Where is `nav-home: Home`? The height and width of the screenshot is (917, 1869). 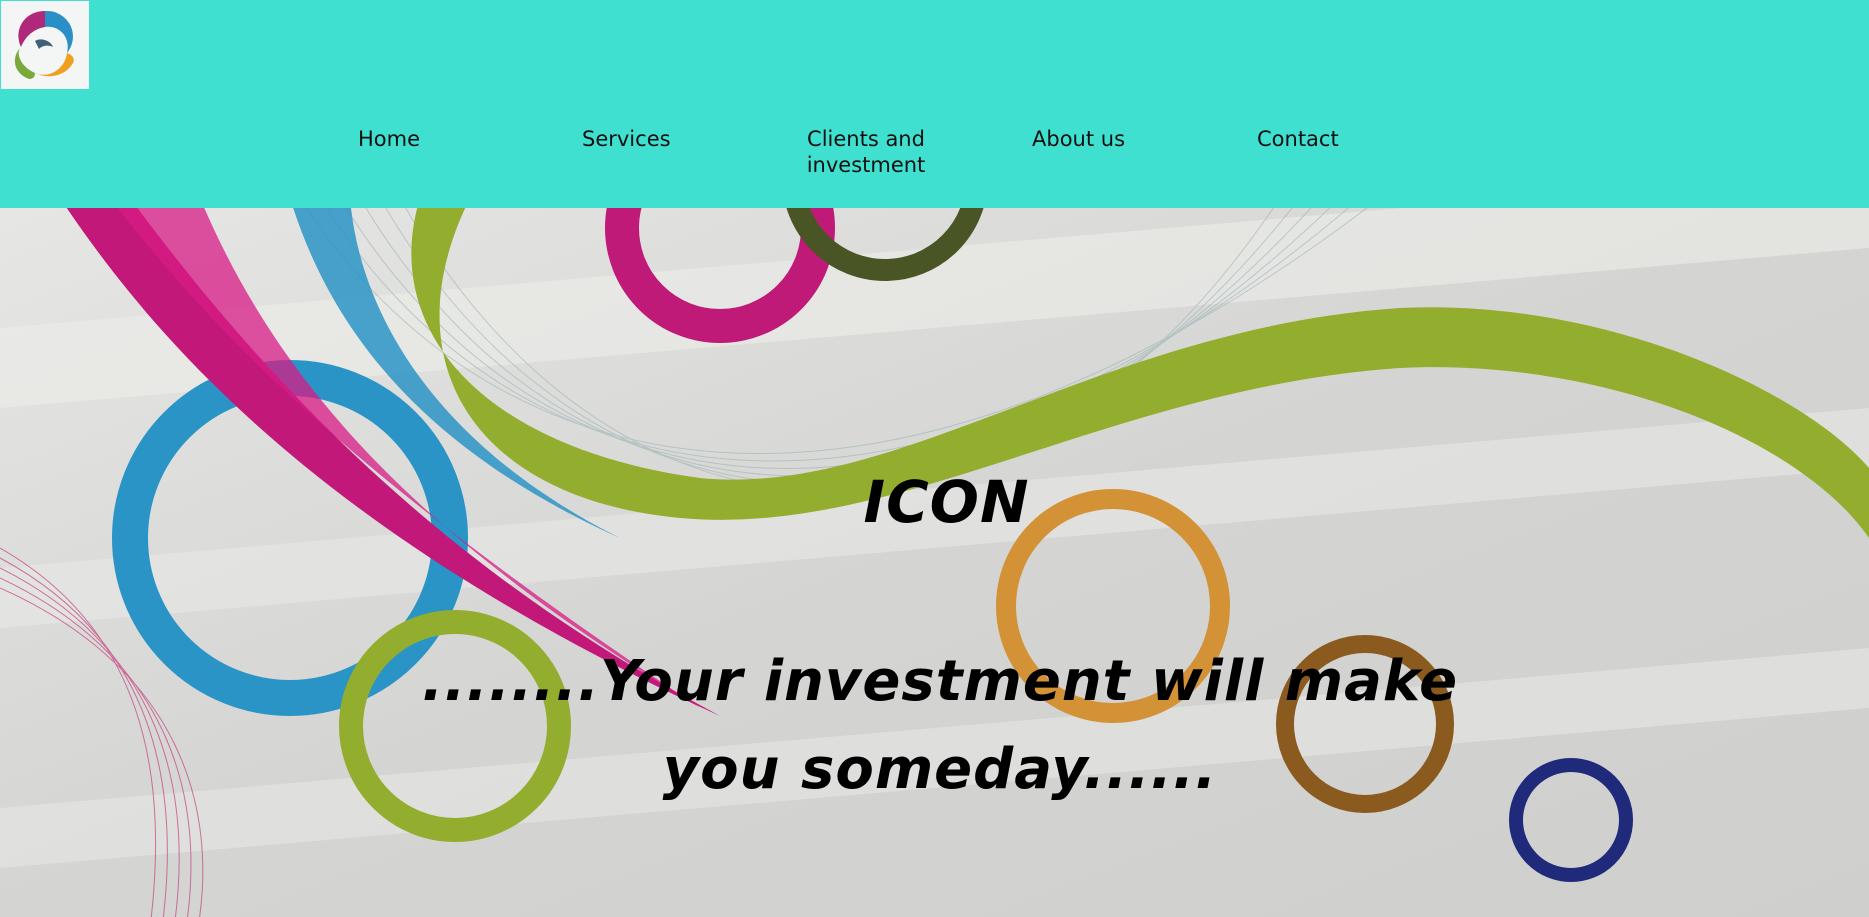 nav-home: Home is located at coordinates (389, 139).